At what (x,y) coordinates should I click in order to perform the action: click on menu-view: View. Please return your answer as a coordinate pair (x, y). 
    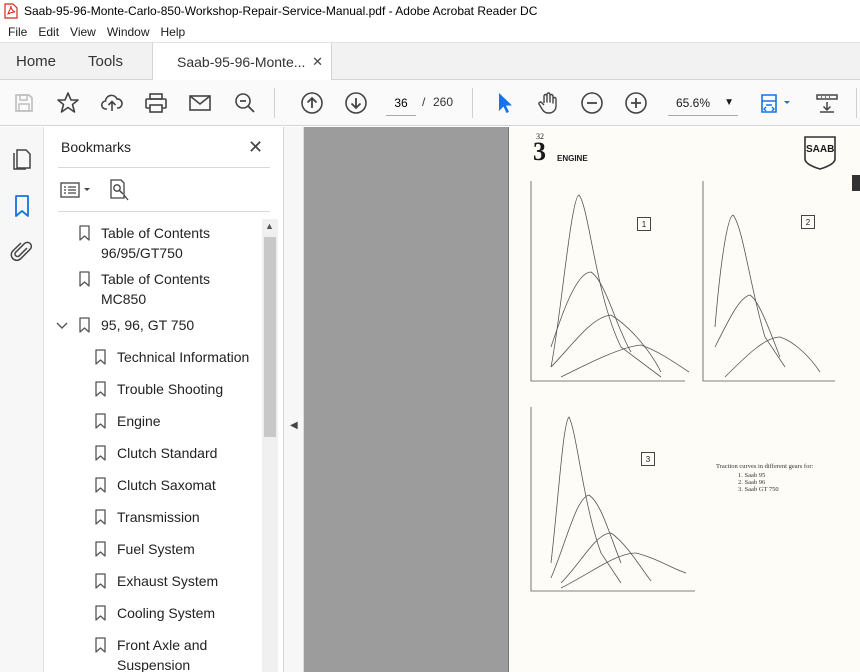
    Looking at the image, I should click on (83, 32).